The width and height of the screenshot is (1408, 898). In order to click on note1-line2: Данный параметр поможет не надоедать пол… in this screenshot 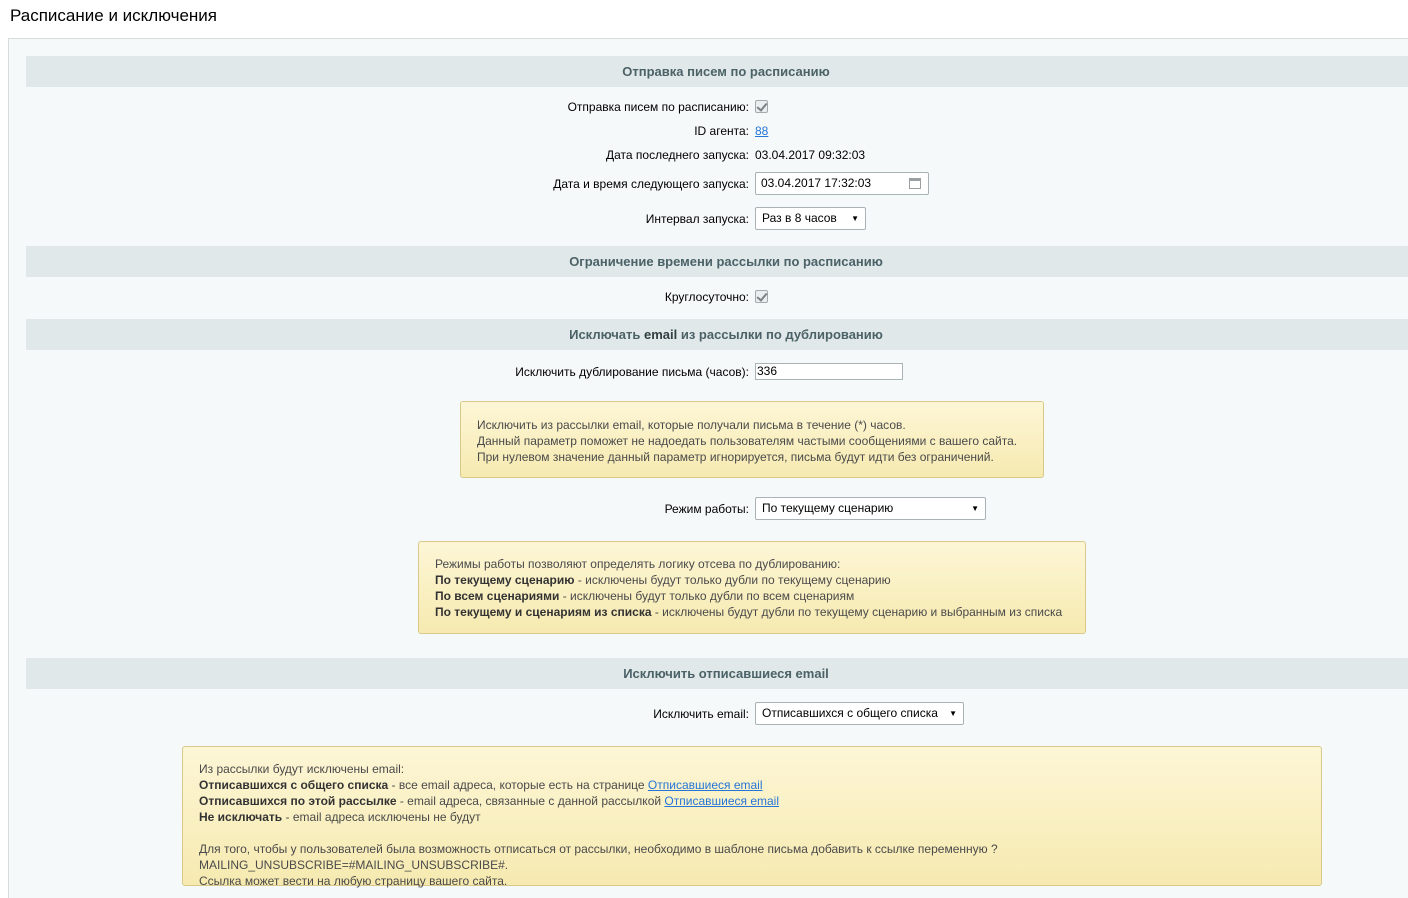, I will do `click(747, 441)`.